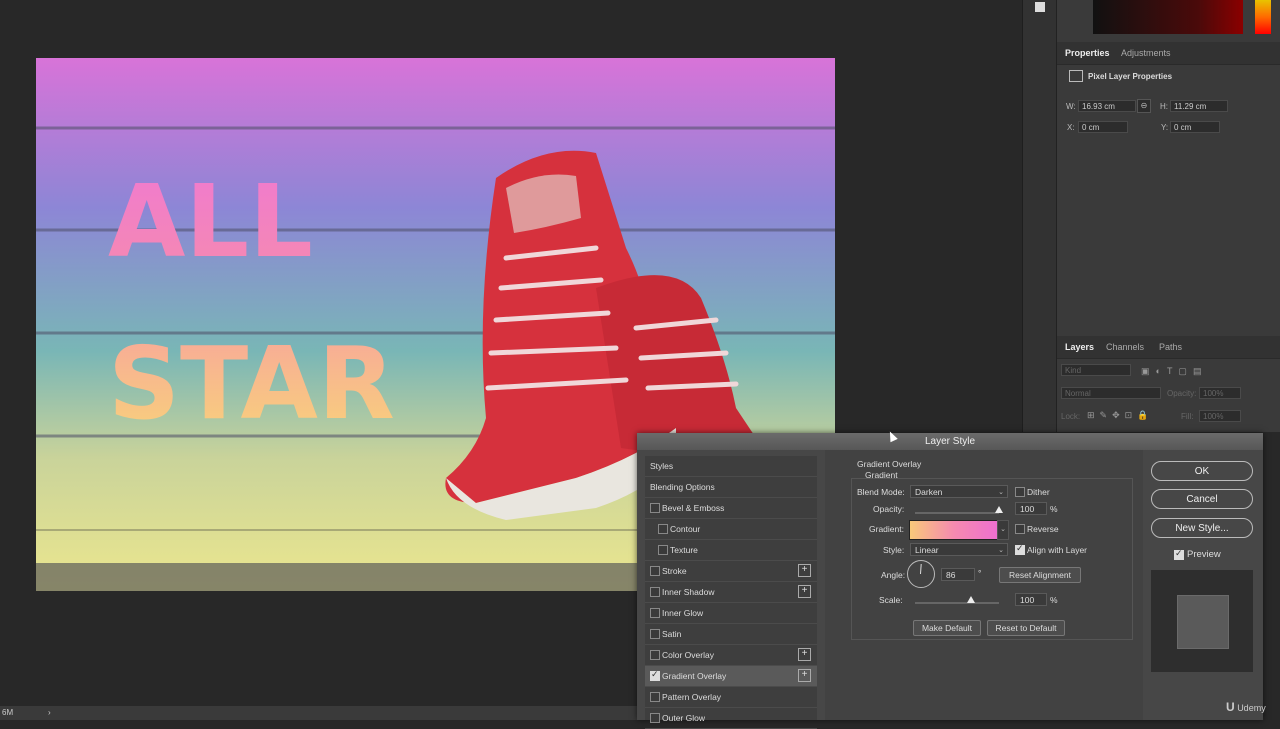  I want to click on style-item-gradient-overlay: Gradient Overlay +, so click(731, 676).